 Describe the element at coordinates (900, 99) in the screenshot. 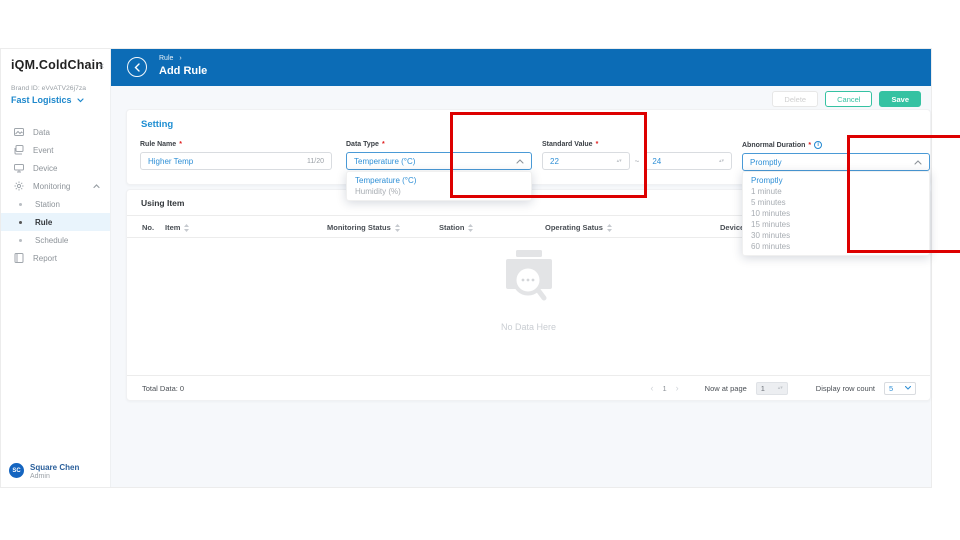

I see `save-button: Save` at that location.